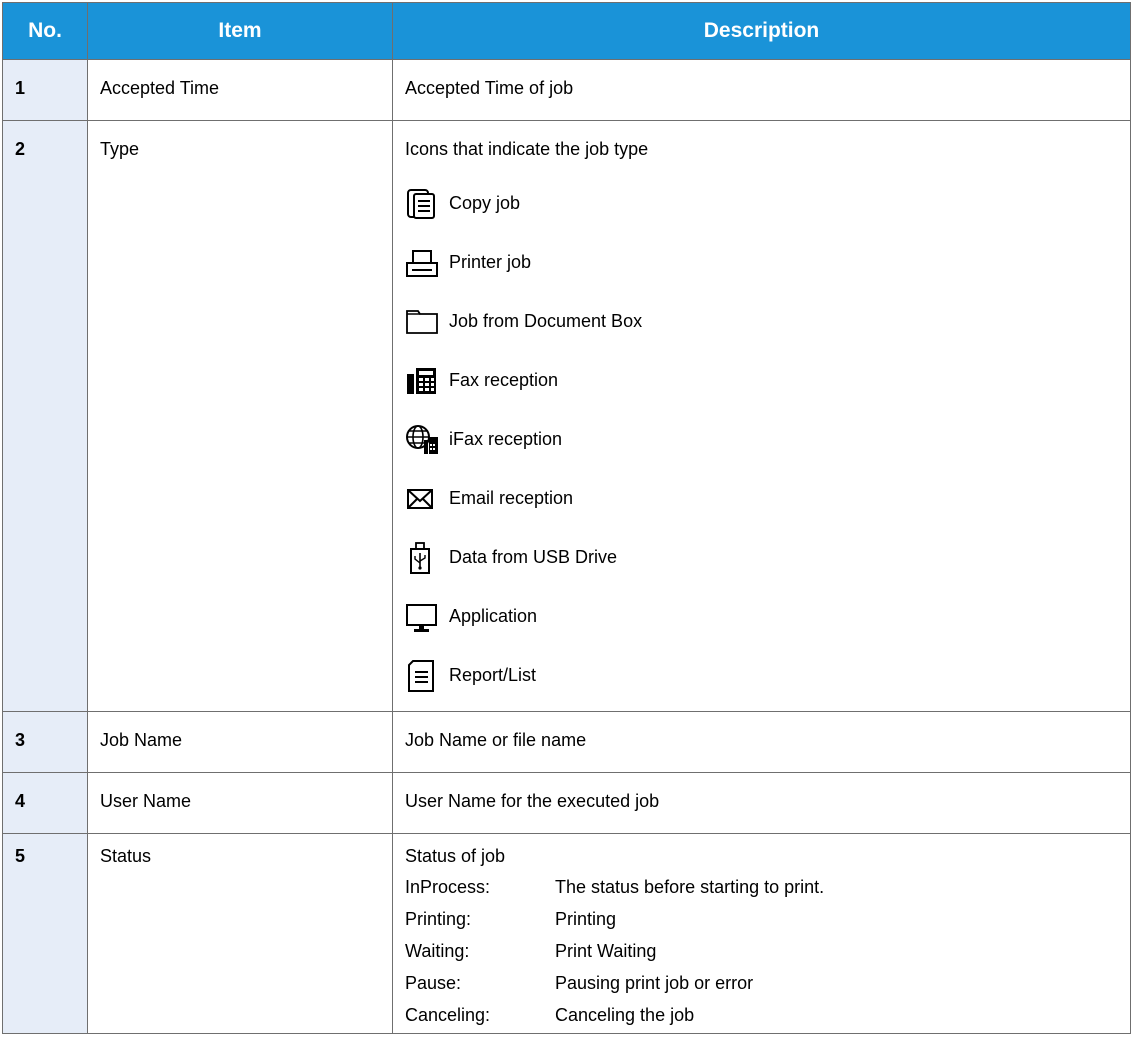 This screenshot has height=1041, width=1134. What do you see at coordinates (433, 983) in the screenshot?
I see `status-term: Pause:` at bounding box center [433, 983].